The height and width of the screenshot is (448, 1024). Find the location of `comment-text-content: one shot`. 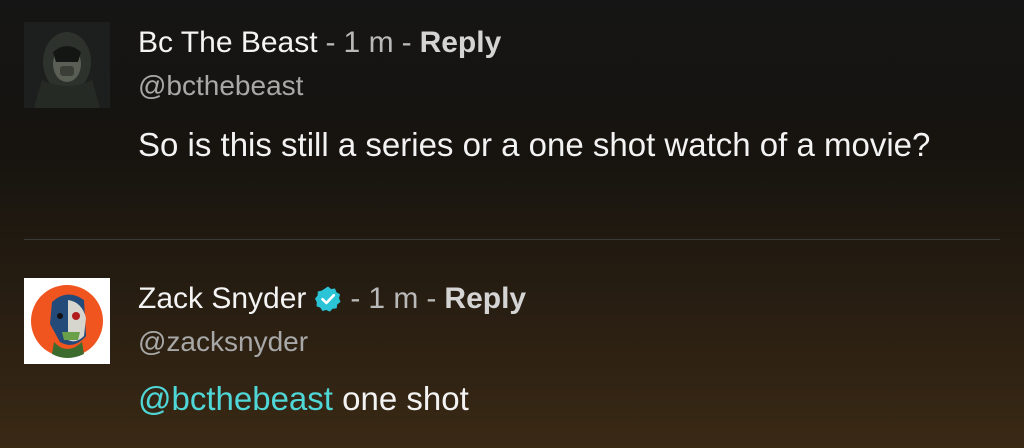

comment-text-content: one shot is located at coordinates (400, 398).